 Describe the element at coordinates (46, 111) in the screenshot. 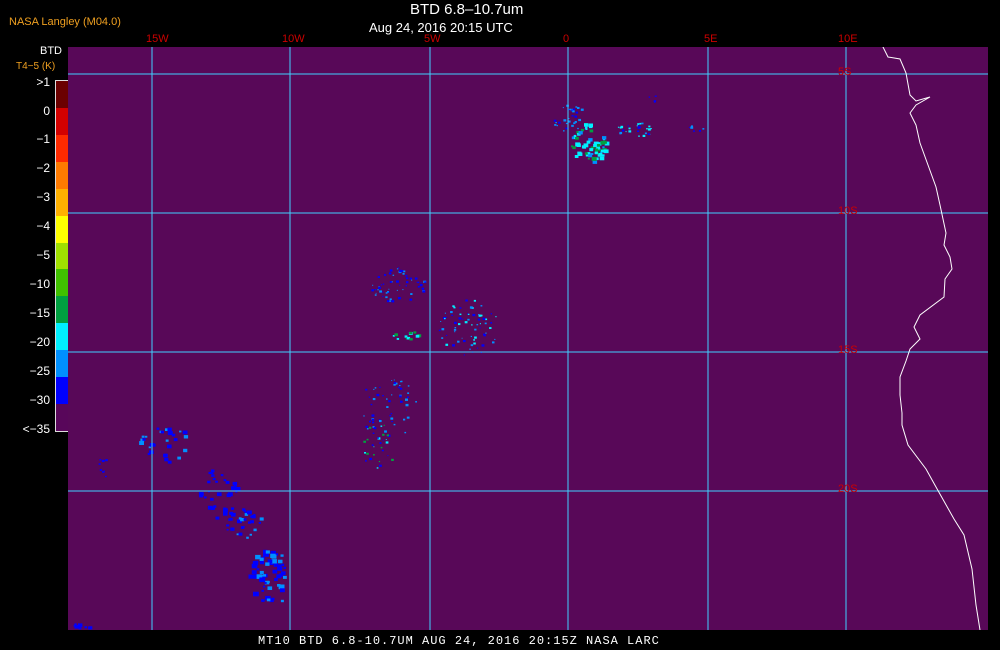

I see `color-scale-label: 0` at that location.